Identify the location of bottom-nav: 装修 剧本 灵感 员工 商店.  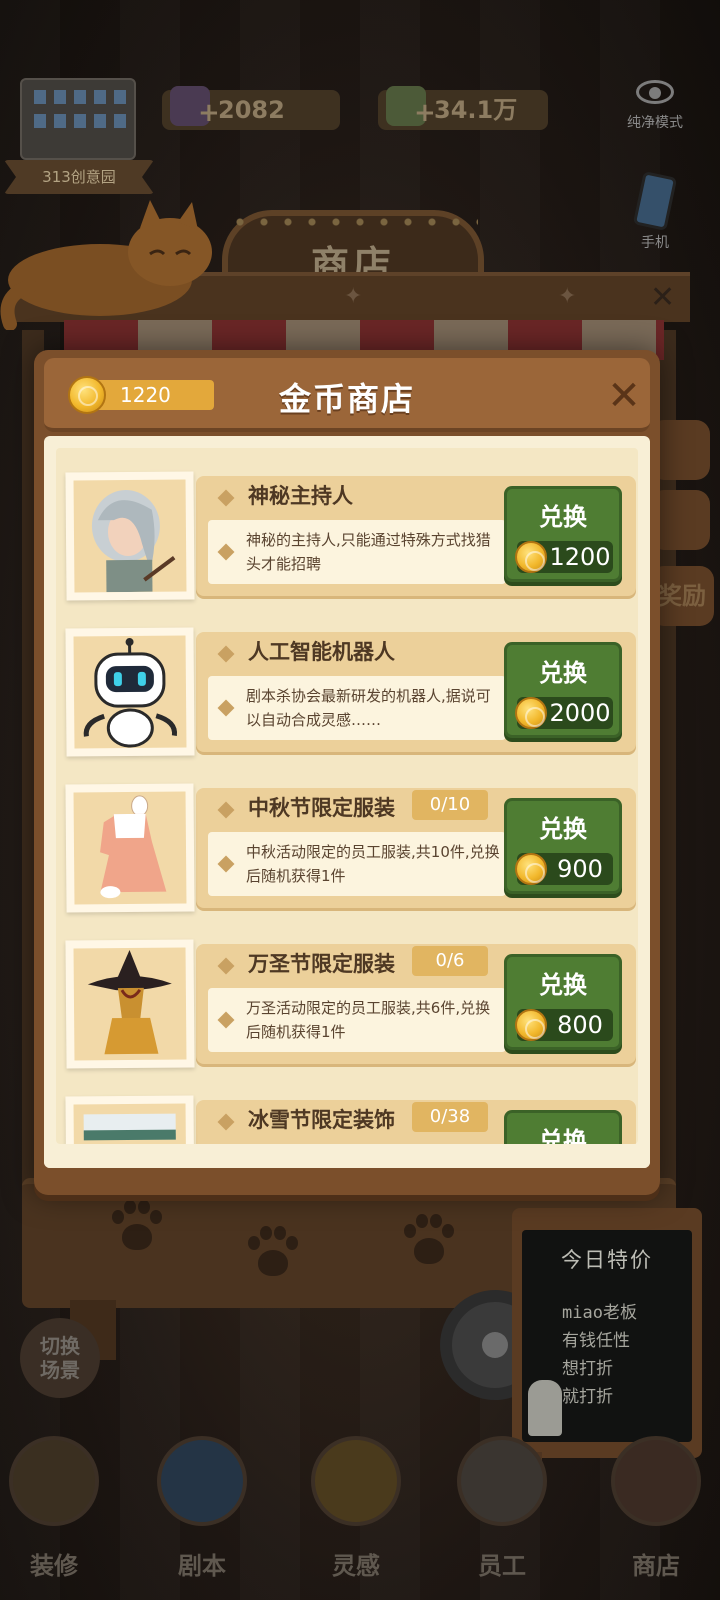
(360, 1510).